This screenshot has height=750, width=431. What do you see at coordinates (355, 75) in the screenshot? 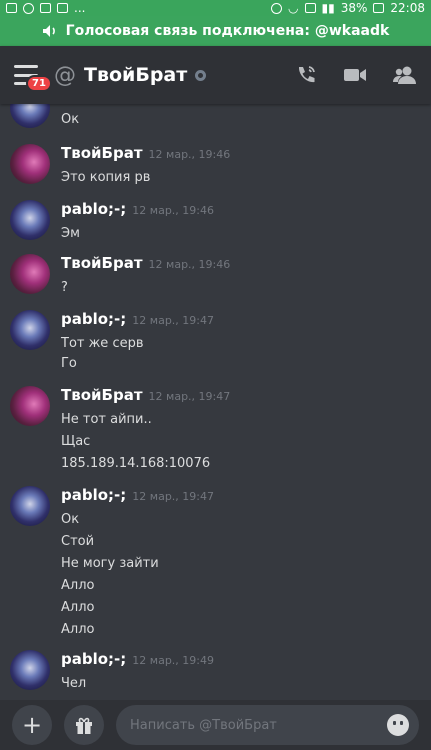
I see `video-call-icon` at bounding box center [355, 75].